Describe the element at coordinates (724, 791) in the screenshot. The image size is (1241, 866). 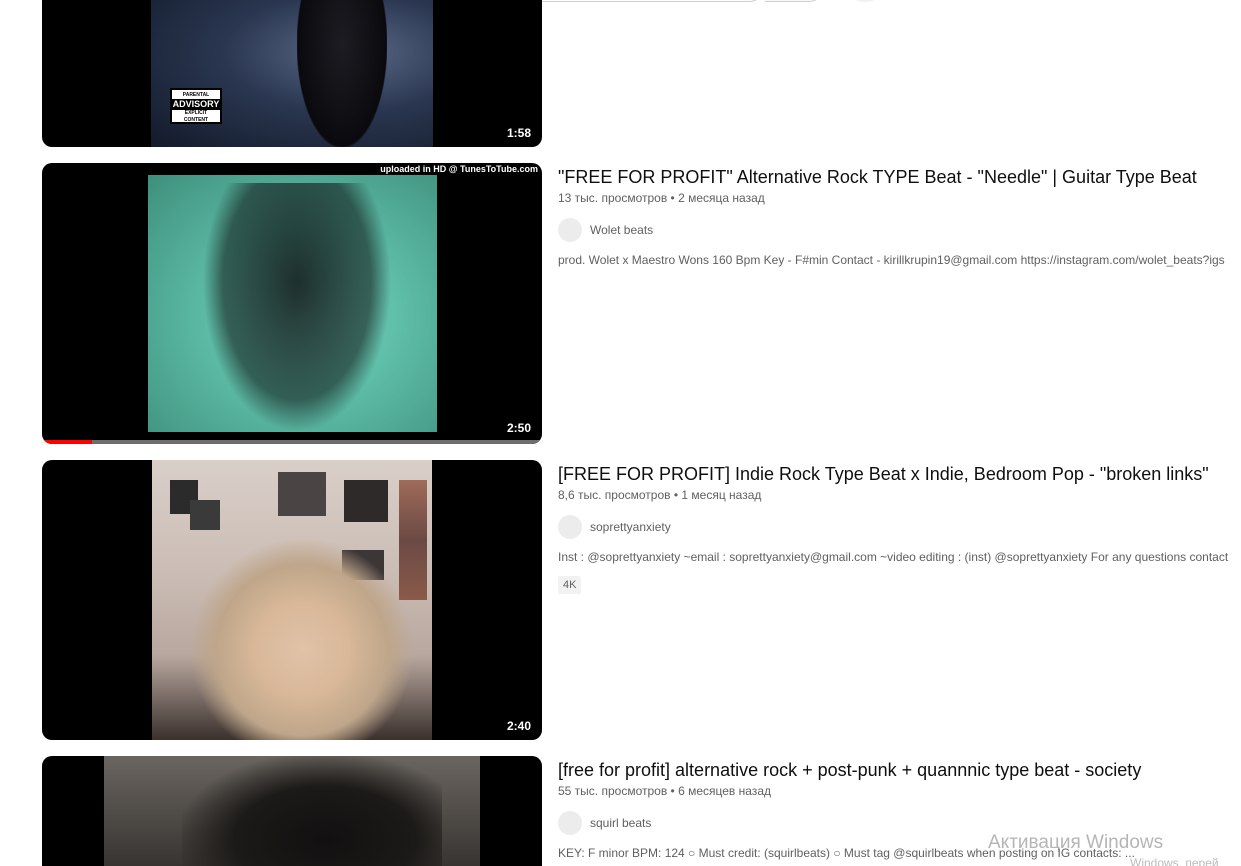
I see `upload-age: 6 месяцев назад` at that location.